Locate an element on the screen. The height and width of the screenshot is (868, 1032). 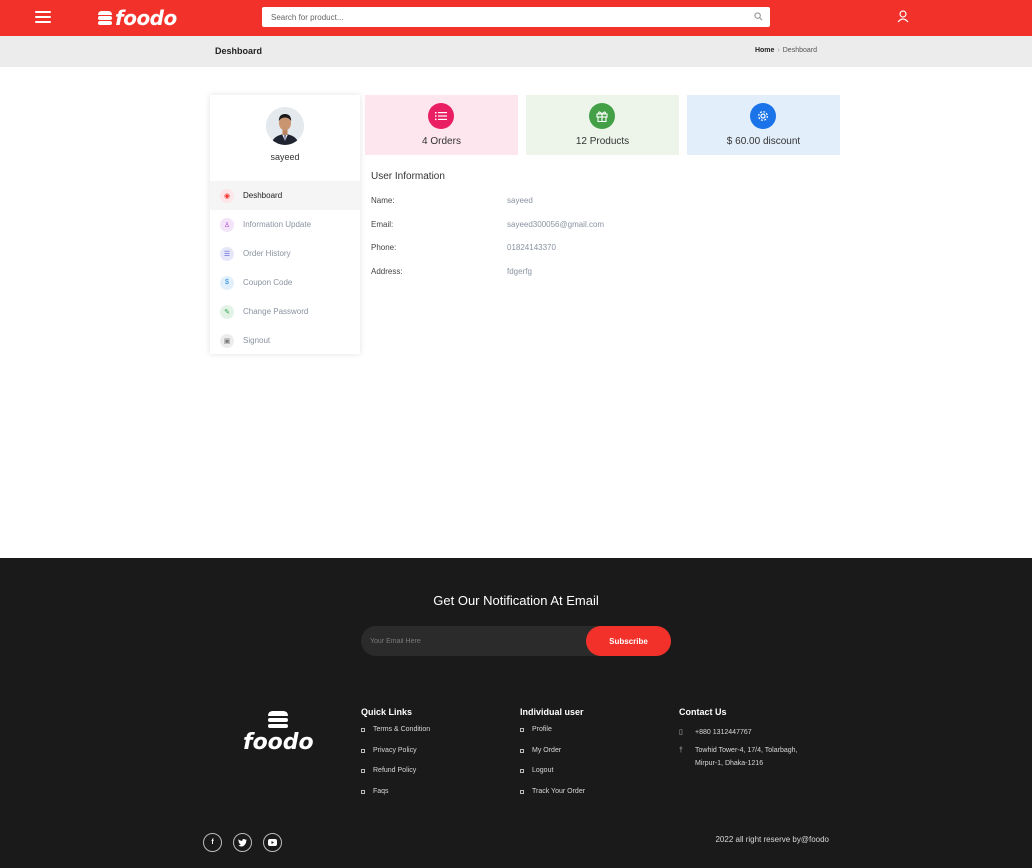
search-bar is located at coordinates (516, 17).